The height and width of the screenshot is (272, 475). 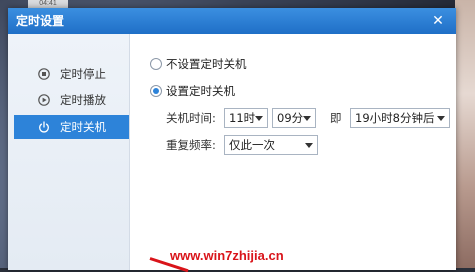 I want to click on repeat-label: 重复频率:, so click(x=191, y=145).